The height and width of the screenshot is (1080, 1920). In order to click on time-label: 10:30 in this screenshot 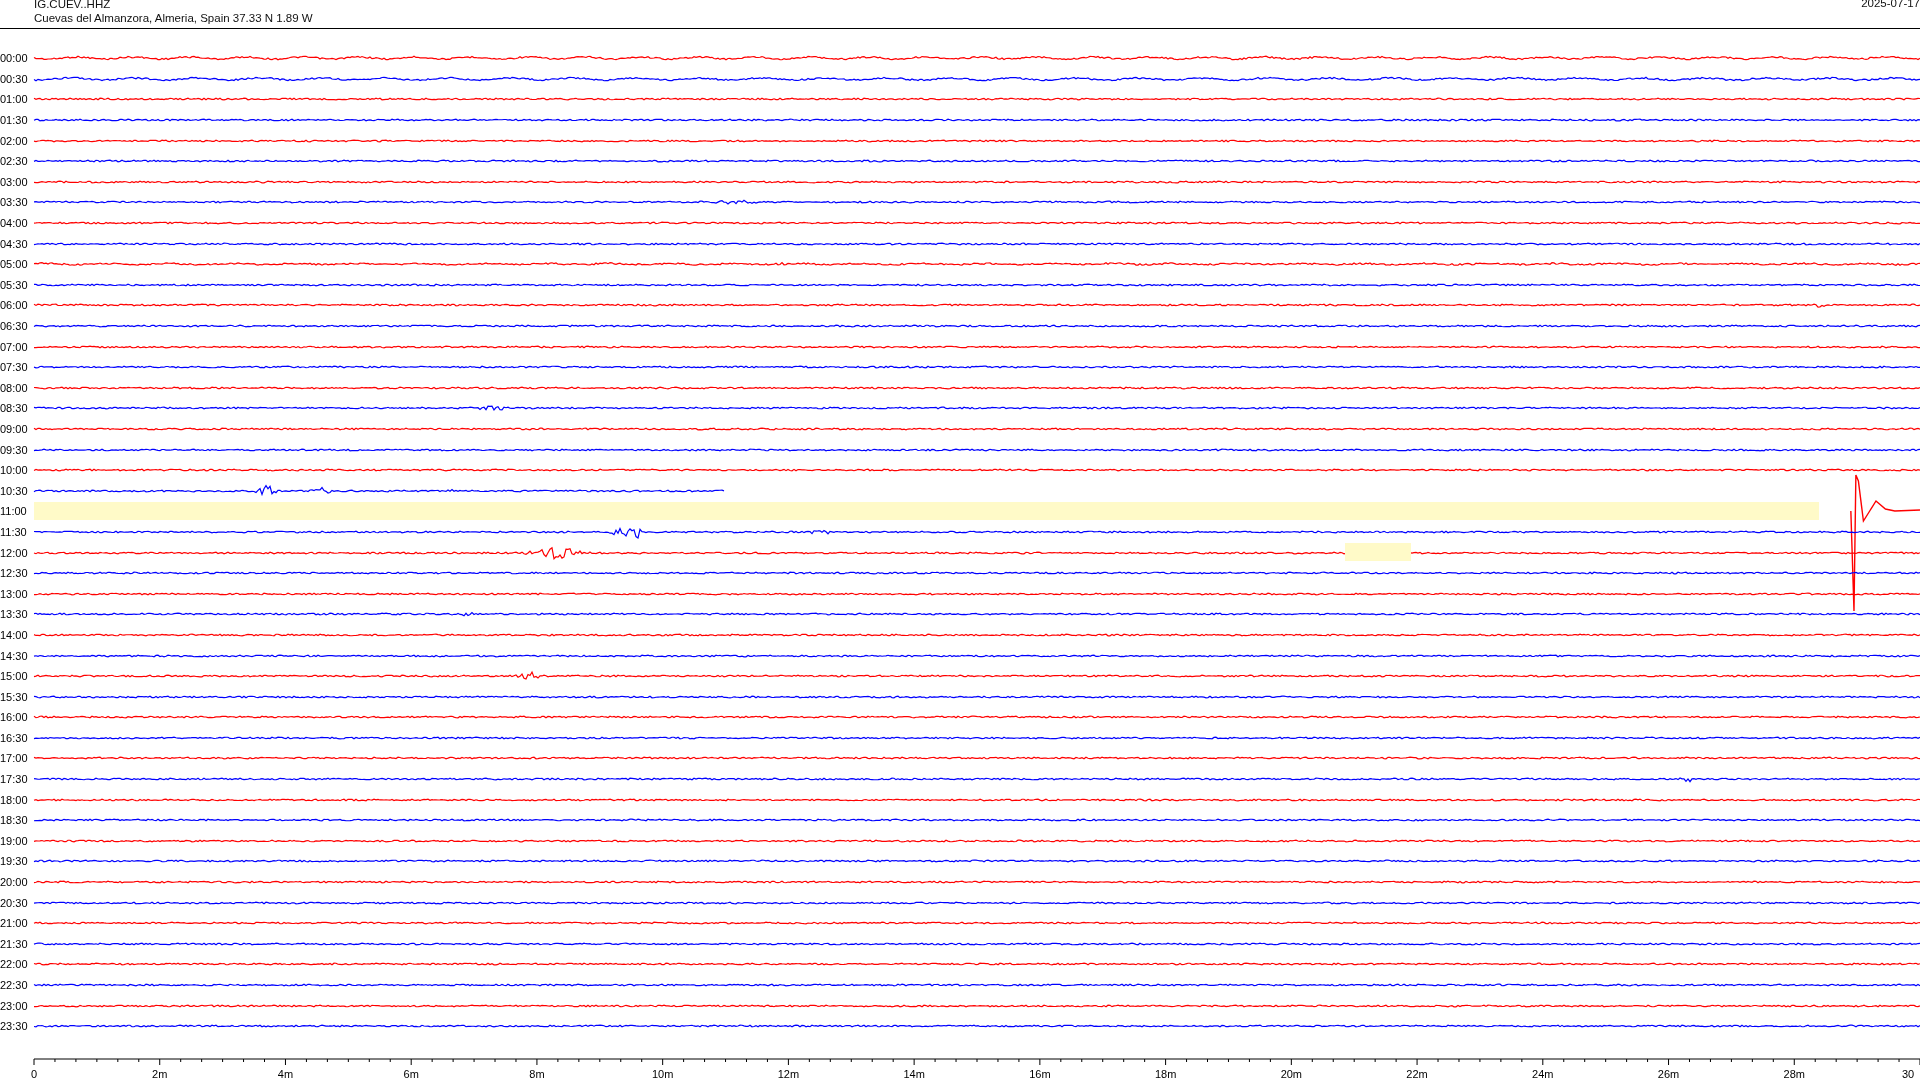, I will do `click(14, 490)`.